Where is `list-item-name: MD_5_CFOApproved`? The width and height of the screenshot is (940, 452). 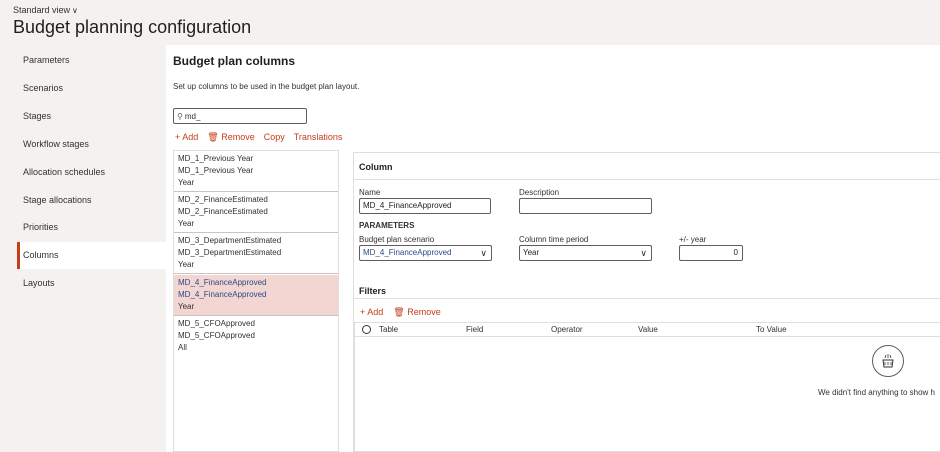
list-item-name: MD_5_CFOApproved is located at coordinates (216, 323).